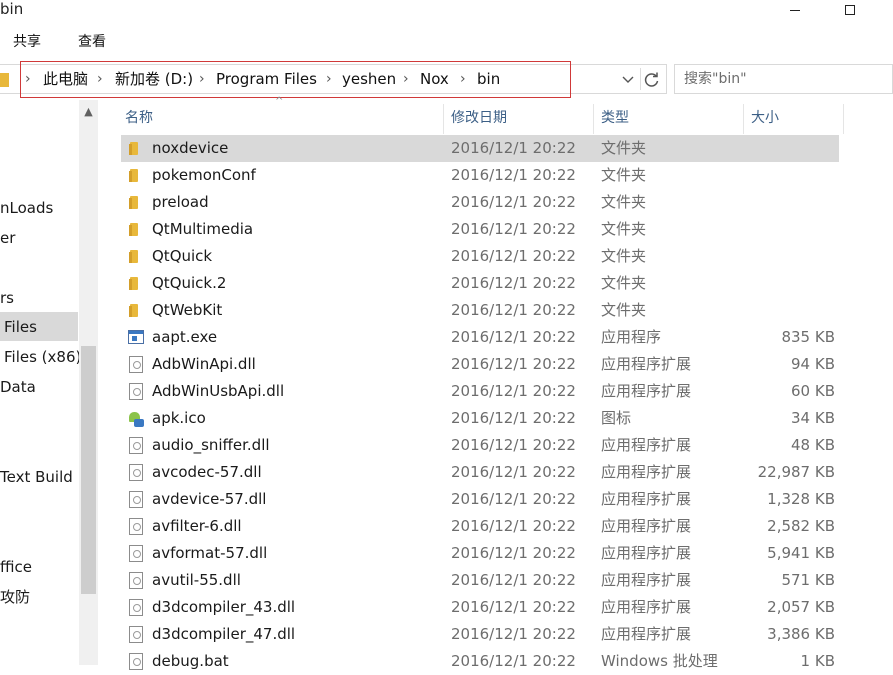 The height and width of the screenshot is (675, 893). I want to click on tab-view: 查看, so click(92, 42).